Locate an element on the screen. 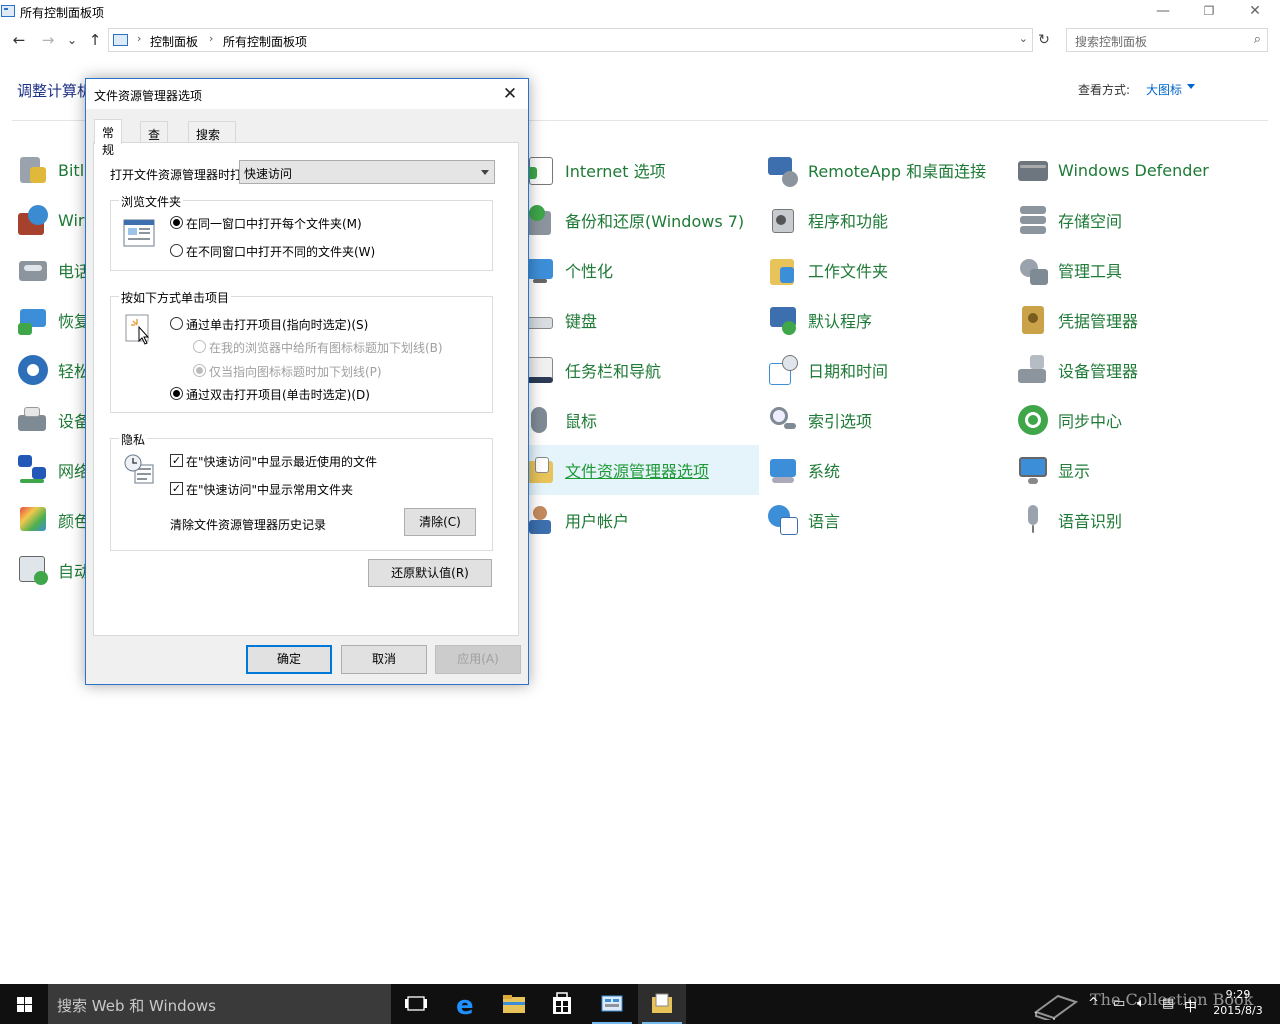 The width and height of the screenshot is (1280, 1027). cp-item-personalization: 个性化 is located at coordinates (641, 270).